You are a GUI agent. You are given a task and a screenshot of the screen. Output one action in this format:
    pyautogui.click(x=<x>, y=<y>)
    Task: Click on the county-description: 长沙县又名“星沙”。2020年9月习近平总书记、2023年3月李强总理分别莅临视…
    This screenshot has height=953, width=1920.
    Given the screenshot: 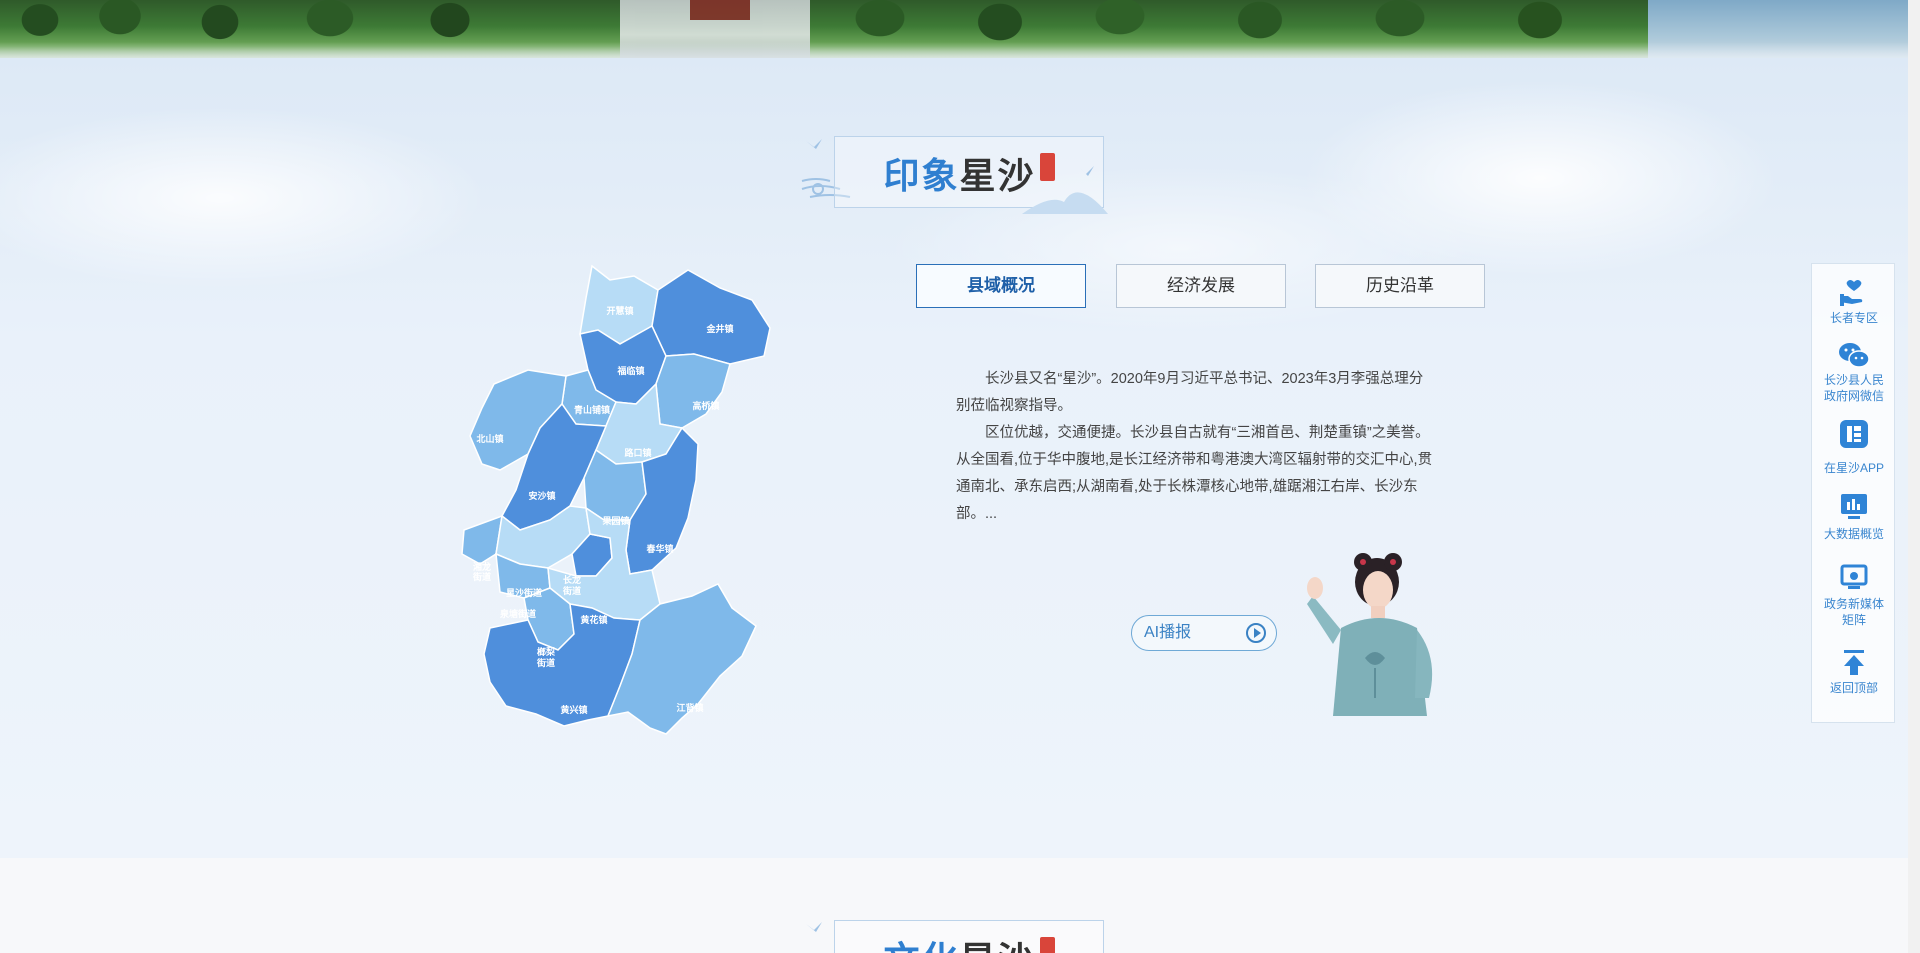 What is the action you would take?
    pyautogui.click(x=1195, y=447)
    